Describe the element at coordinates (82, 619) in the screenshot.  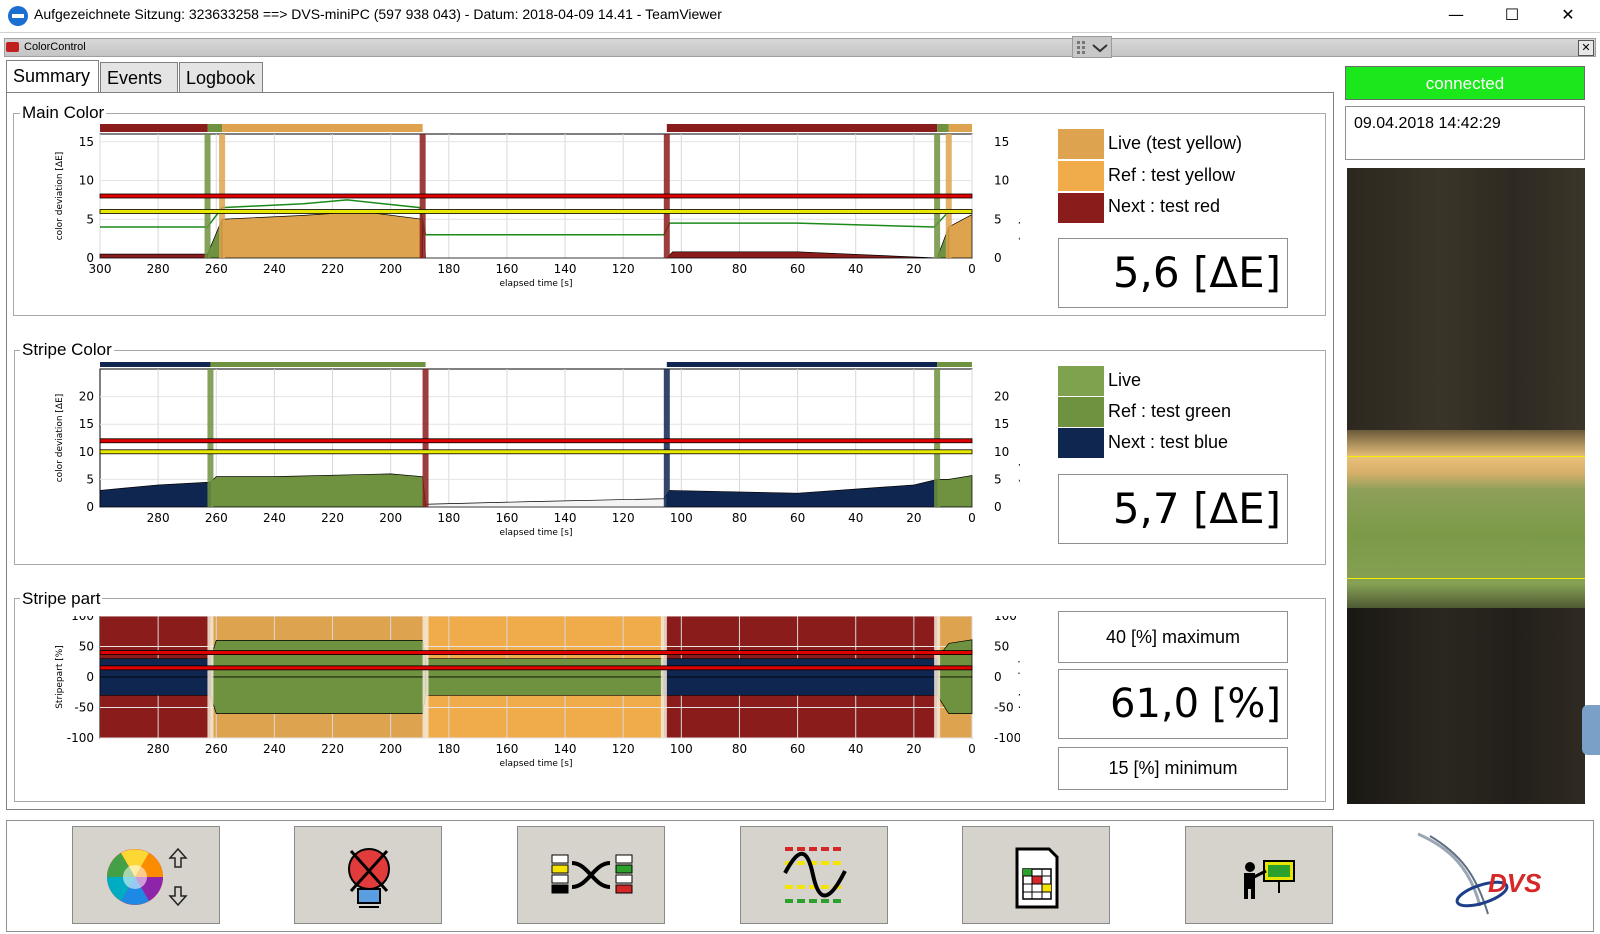
I see `y-tick-label: 100` at that location.